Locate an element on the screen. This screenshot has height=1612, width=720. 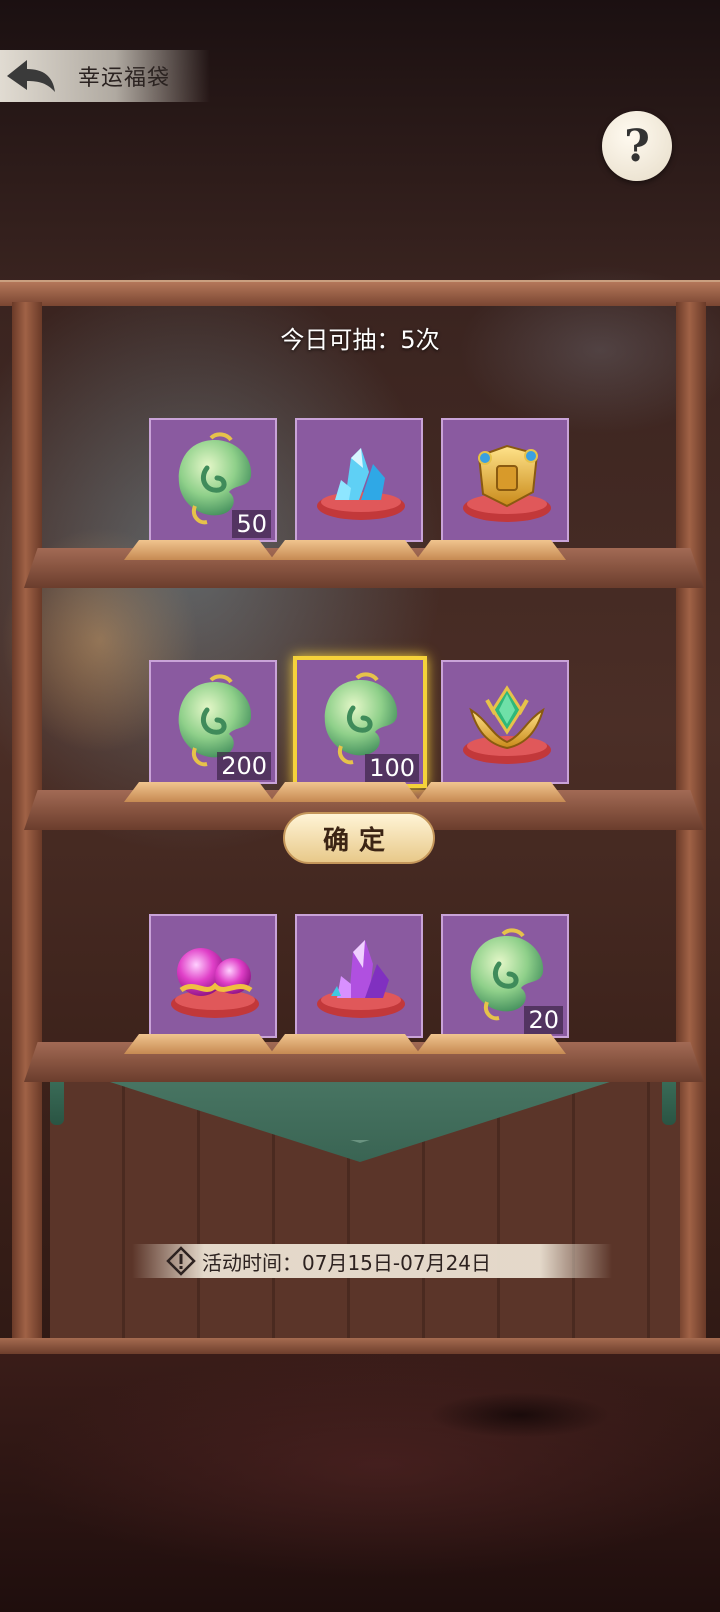
golden-armor-icon is located at coordinates (507, 483).